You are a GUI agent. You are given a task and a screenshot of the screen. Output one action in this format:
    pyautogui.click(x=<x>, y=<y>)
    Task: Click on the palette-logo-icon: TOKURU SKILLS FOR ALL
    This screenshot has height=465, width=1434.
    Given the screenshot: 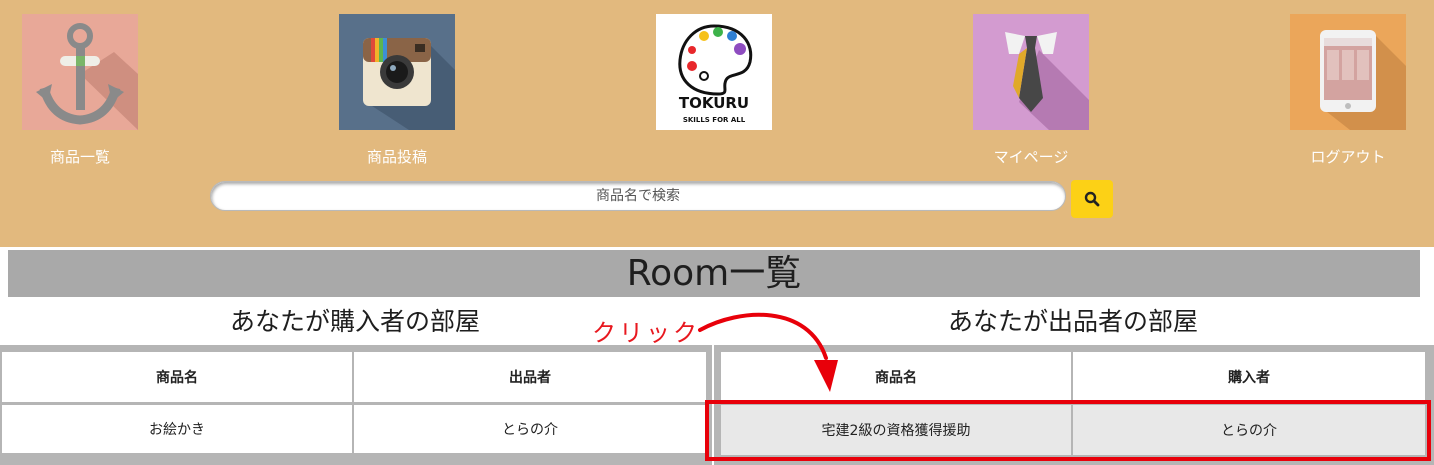 What is the action you would take?
    pyautogui.click(x=714, y=72)
    